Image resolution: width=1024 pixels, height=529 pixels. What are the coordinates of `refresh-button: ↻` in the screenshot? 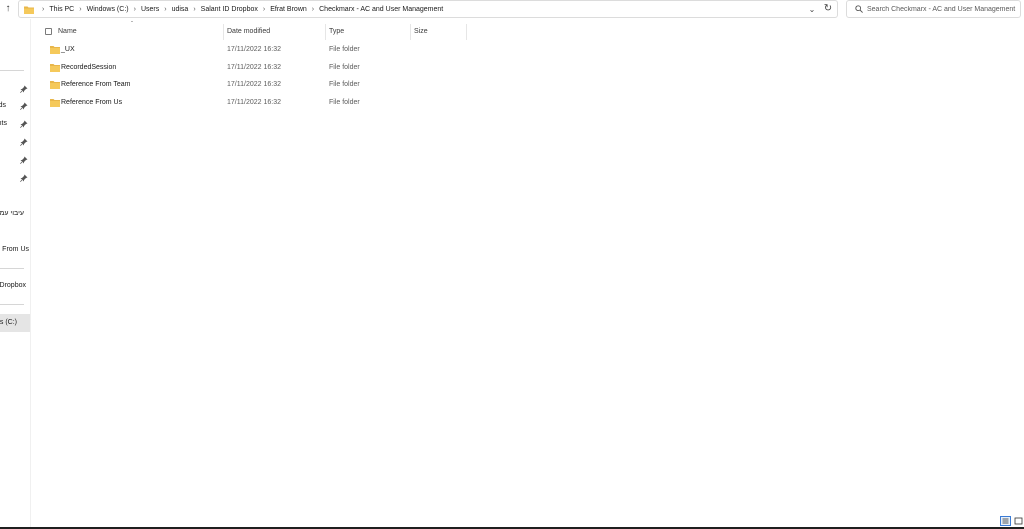 It's located at (828, 9).